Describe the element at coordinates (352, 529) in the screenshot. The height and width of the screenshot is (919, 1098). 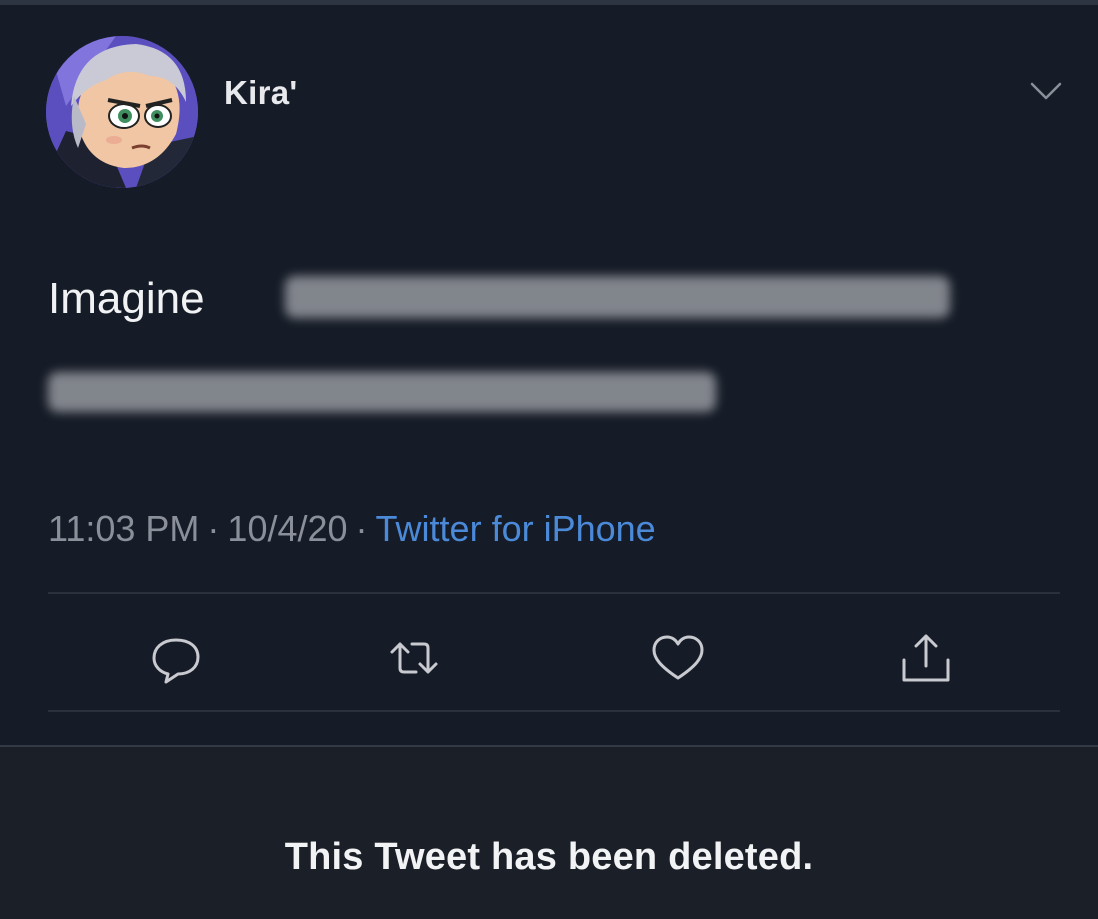
I see `tweet-meta: 11:03 PM · 10/4/20 · Twitter for iPhone` at that location.